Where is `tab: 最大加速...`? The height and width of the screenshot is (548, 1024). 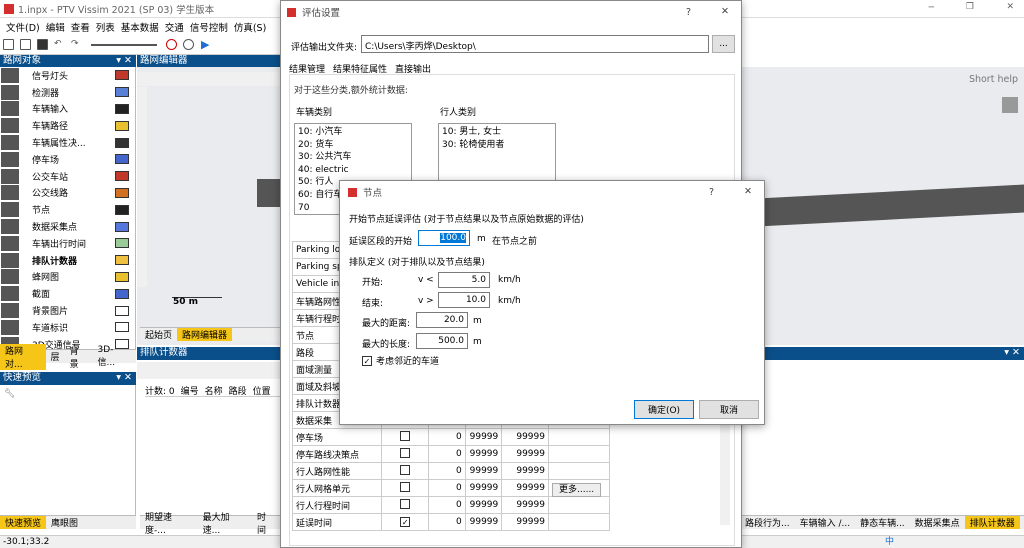
tab: 最大加速... is located at coordinates (225, 523).